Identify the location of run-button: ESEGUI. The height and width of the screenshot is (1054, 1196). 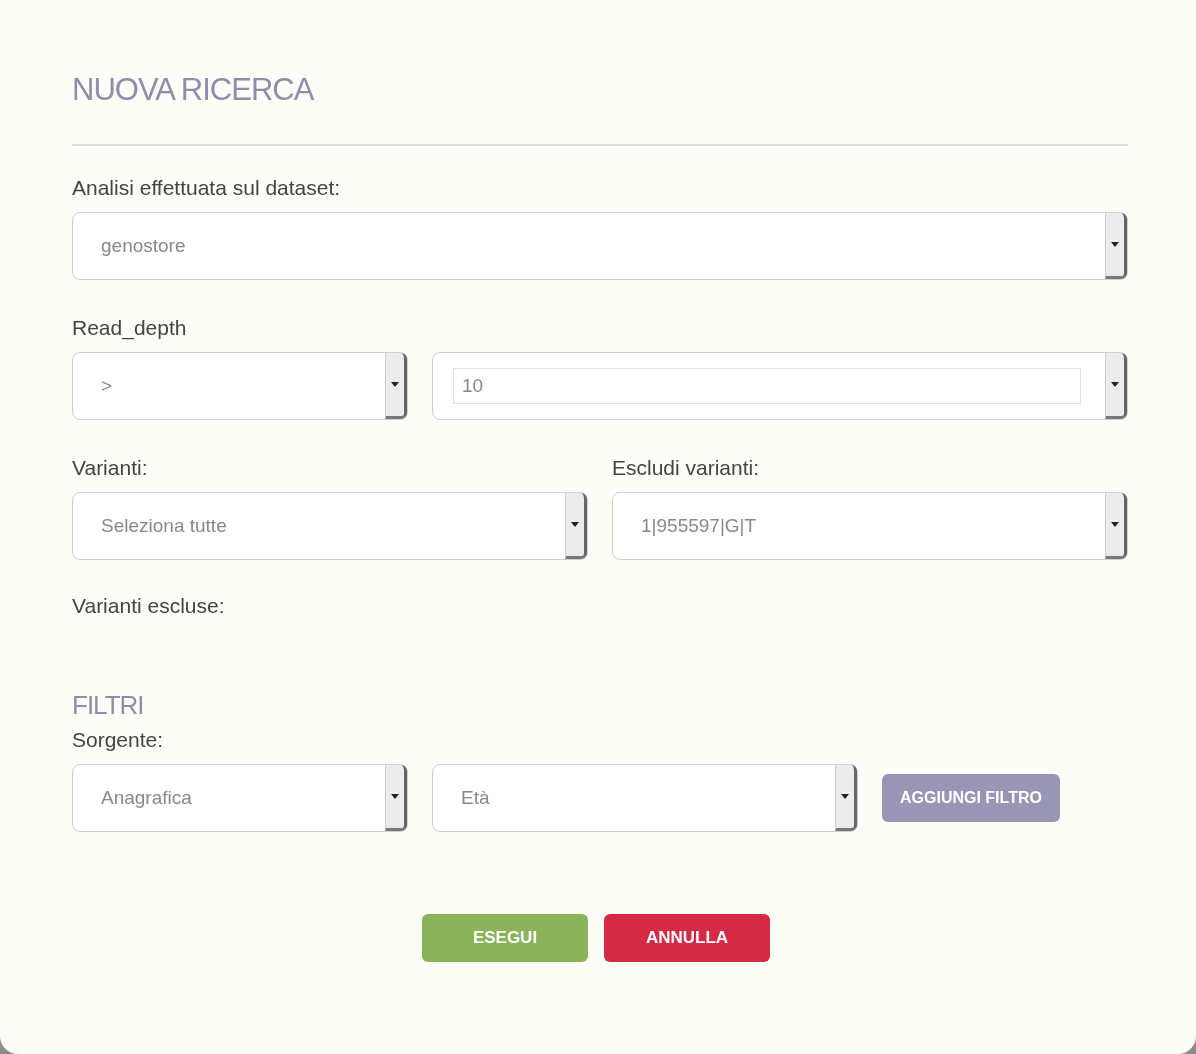
(505, 938).